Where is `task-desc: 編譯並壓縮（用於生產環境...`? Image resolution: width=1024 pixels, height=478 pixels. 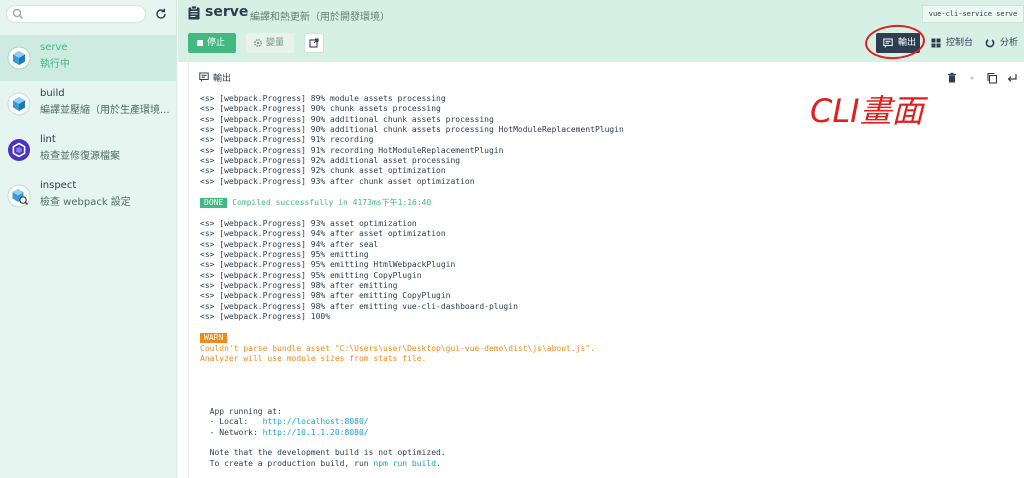
task-desc: 編譯並壓縮（用於生產環境... is located at coordinates (105, 110).